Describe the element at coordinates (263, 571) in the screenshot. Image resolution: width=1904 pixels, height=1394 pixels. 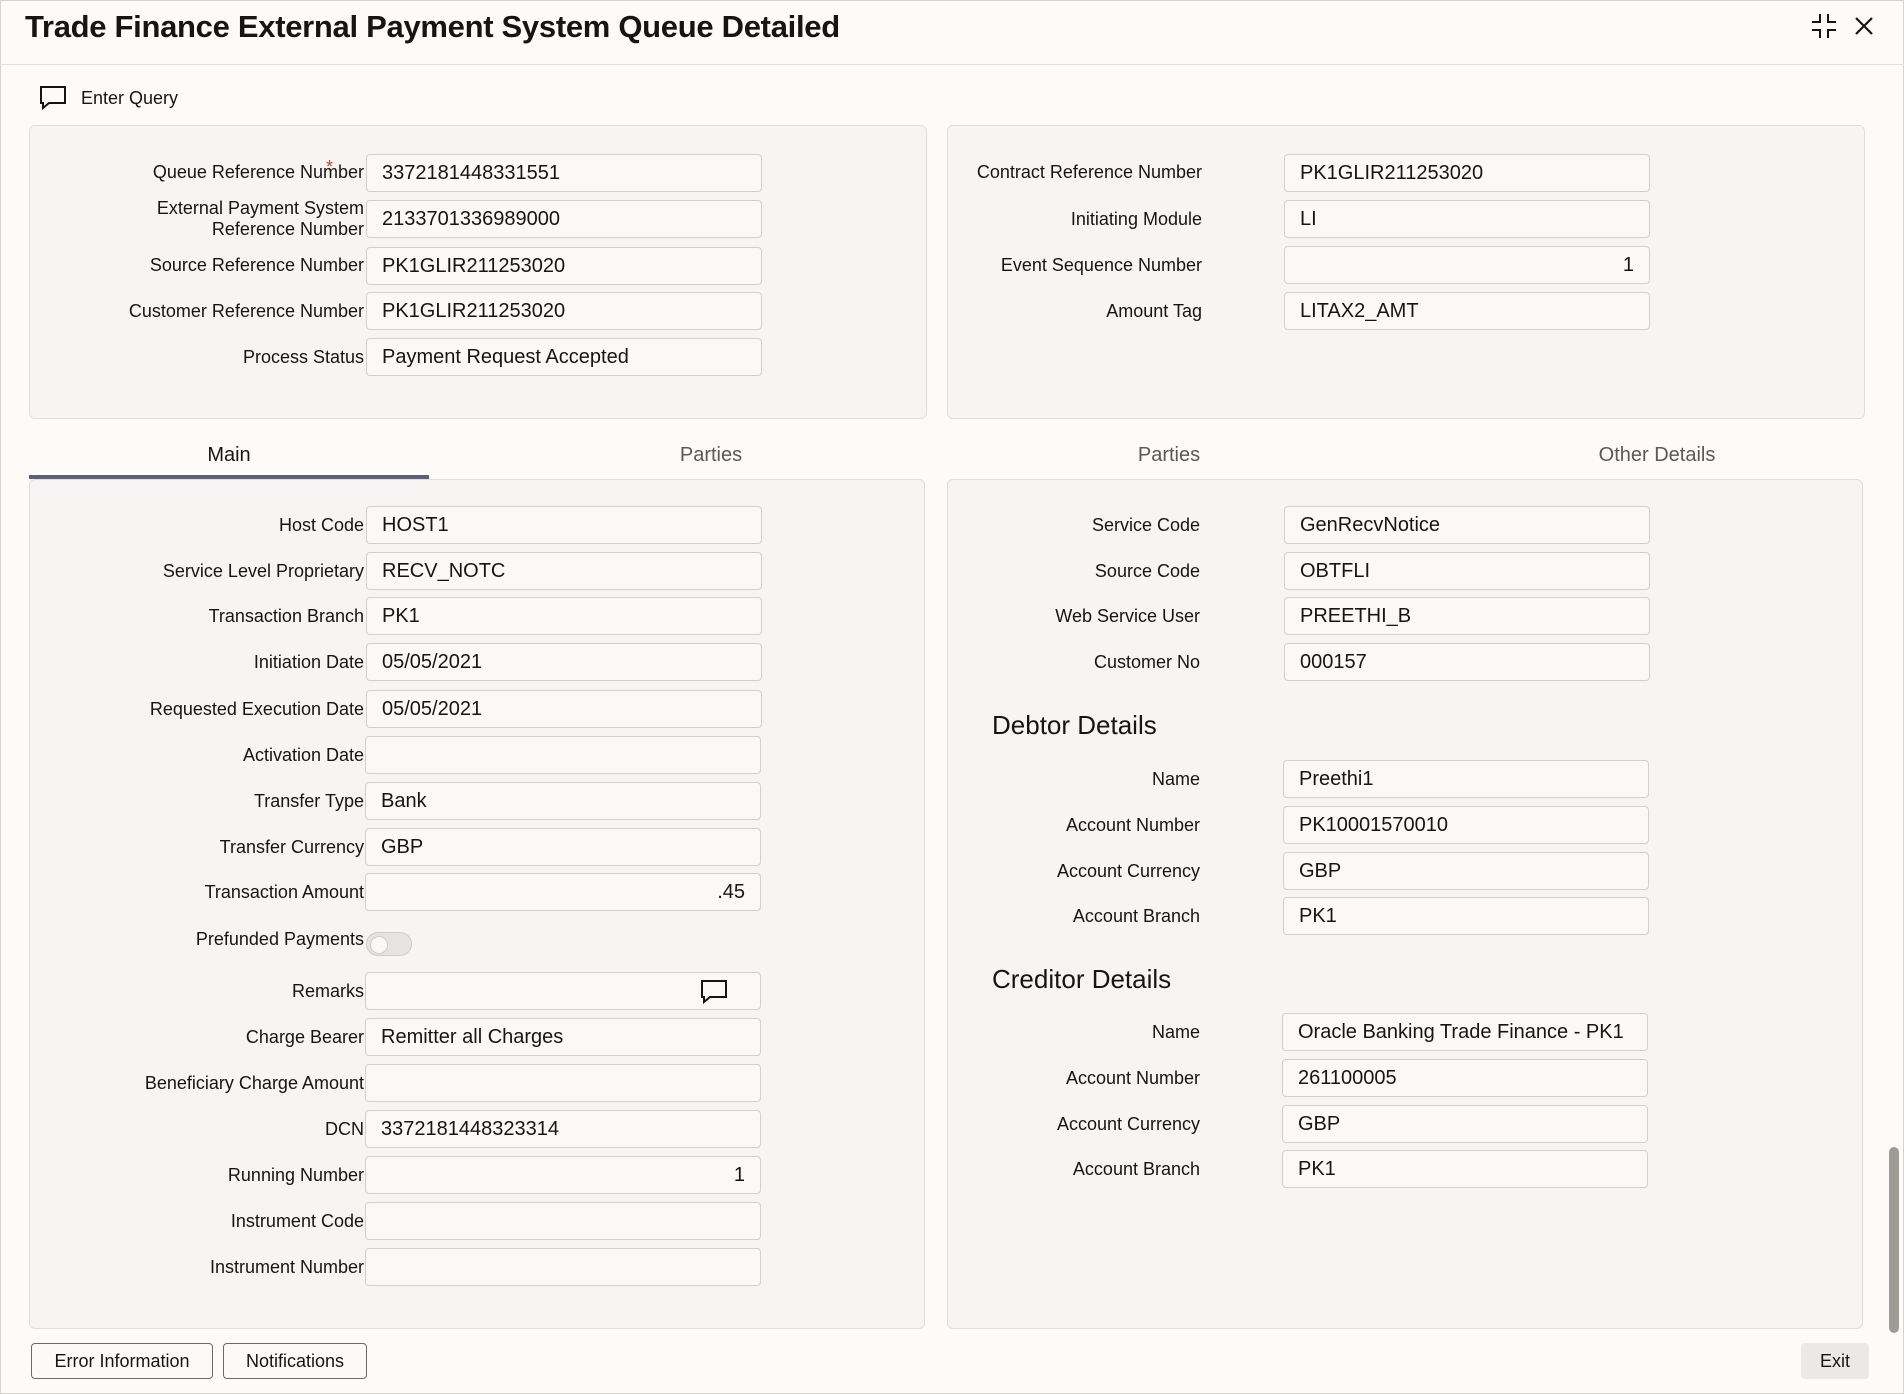
I see `slp-label: Service Level Proprietary` at that location.